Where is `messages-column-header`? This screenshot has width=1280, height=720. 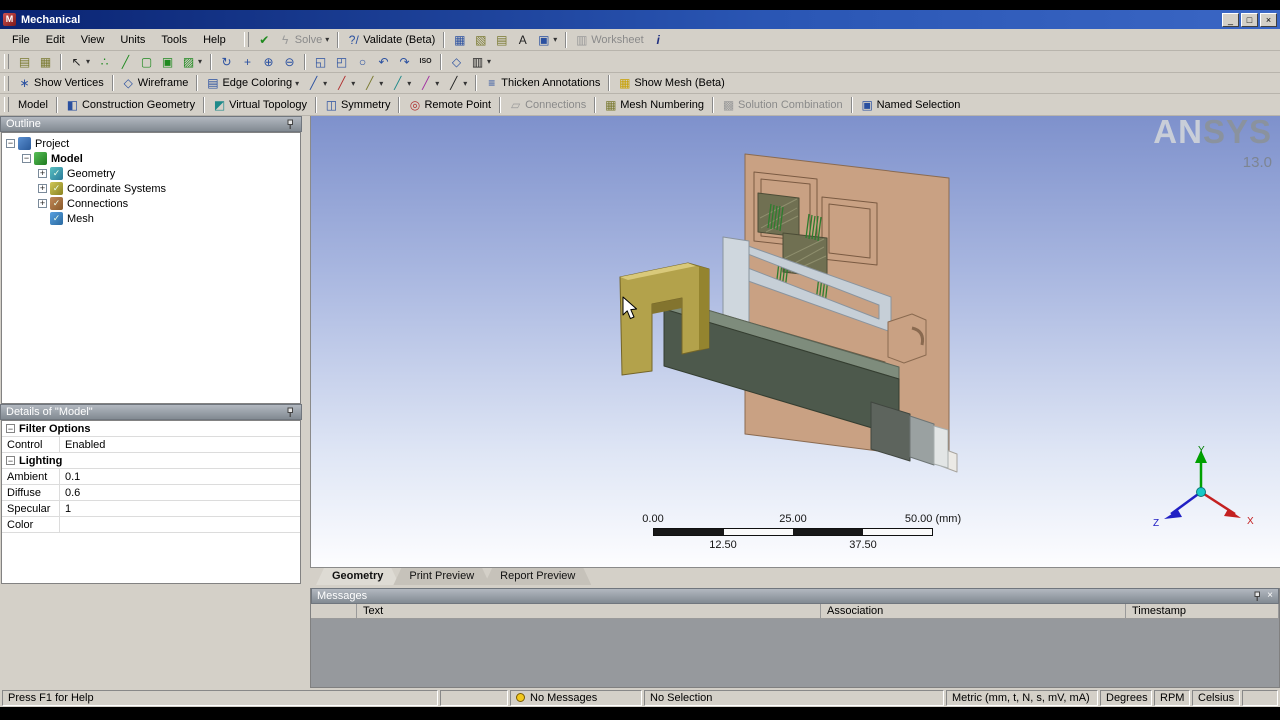 messages-column-header is located at coordinates (334, 611).